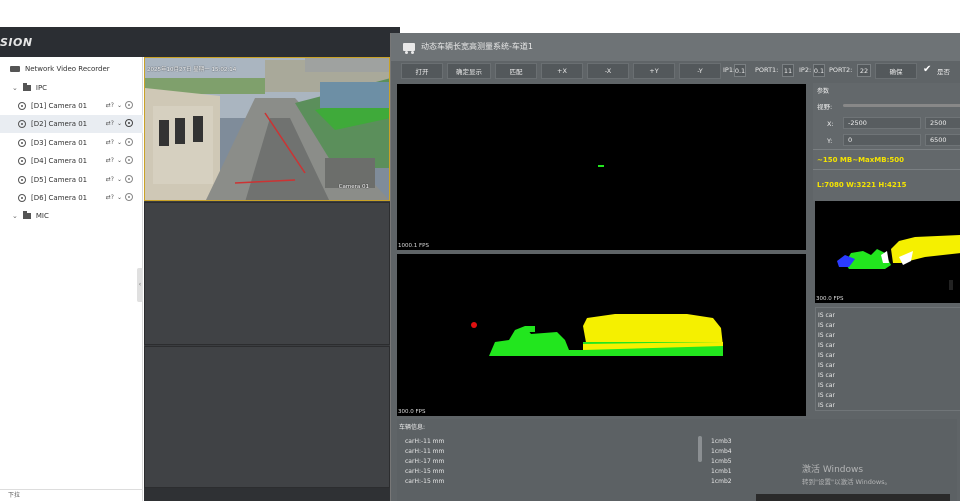 Image resolution: width=960 pixels, height=501 pixels. I want to click on top-view-panel: 1000.1 FPS, so click(601, 167).